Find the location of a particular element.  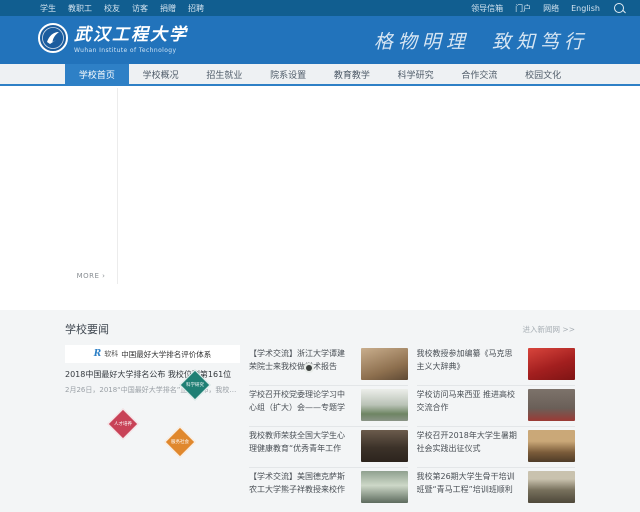

news-item-title: 学校召开2018年大学生暑期社会实践出征仪式 is located at coordinates (469, 443).